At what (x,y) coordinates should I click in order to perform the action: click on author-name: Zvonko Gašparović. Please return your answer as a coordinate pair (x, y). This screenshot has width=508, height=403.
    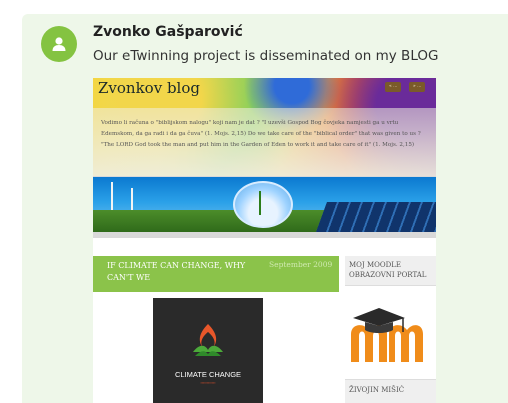
    Looking at the image, I should click on (168, 32).